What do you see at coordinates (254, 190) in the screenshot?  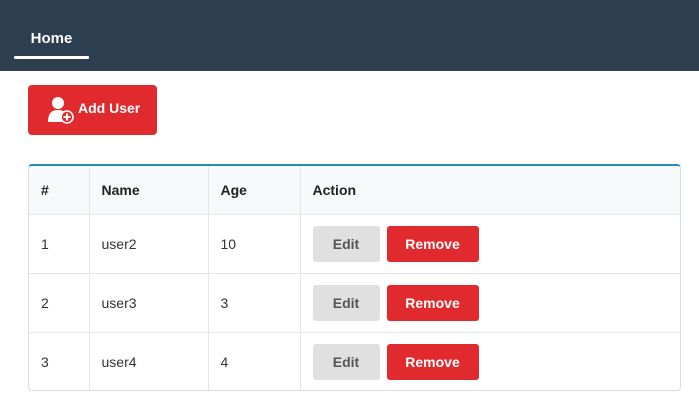 I see `column-header-age: Age` at bounding box center [254, 190].